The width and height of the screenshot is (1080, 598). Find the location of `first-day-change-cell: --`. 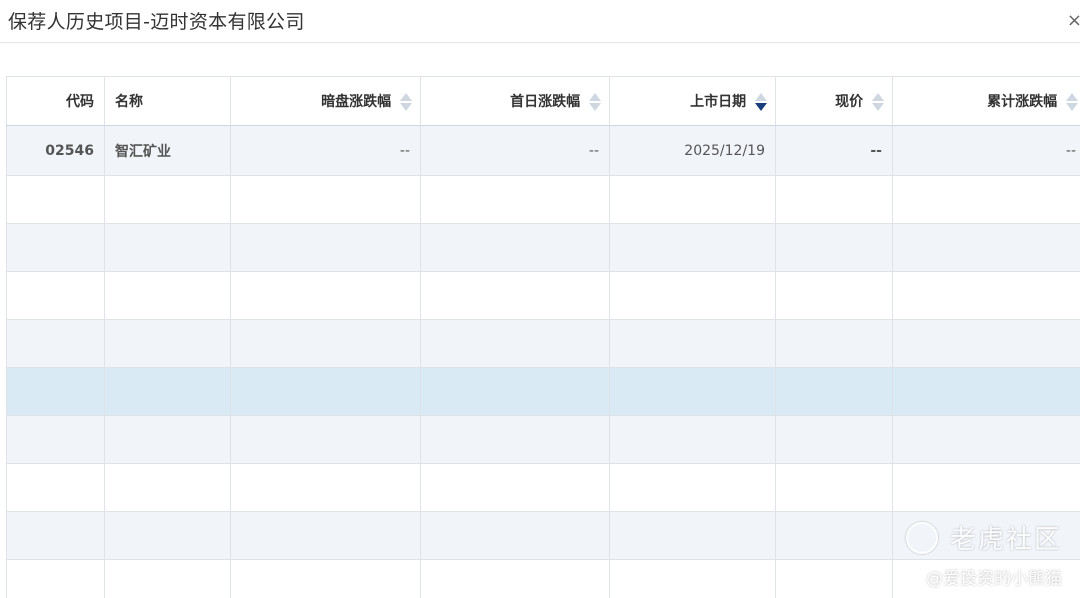

first-day-change-cell: -- is located at coordinates (515, 150).